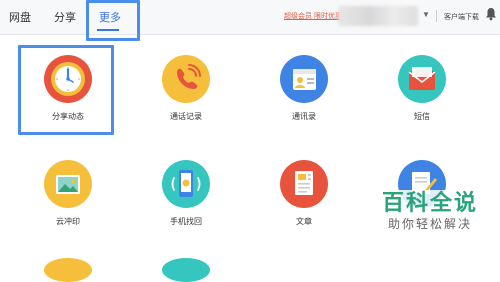 This screenshot has height=282, width=500. I want to click on tool-label: 云冲印, so click(68, 221).